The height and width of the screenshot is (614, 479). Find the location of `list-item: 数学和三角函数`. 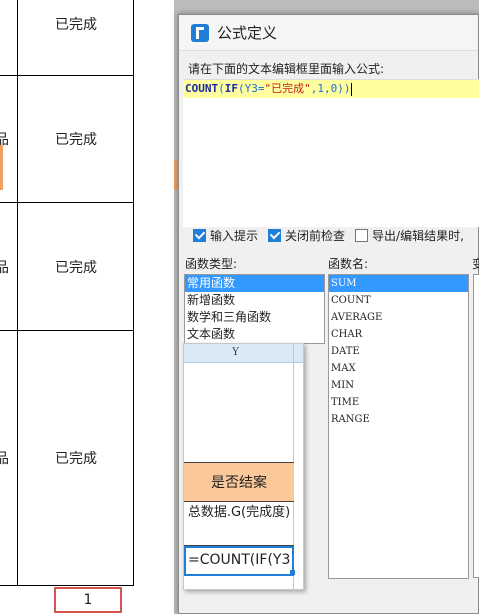

list-item: 数学和三角函数 is located at coordinates (254, 317).